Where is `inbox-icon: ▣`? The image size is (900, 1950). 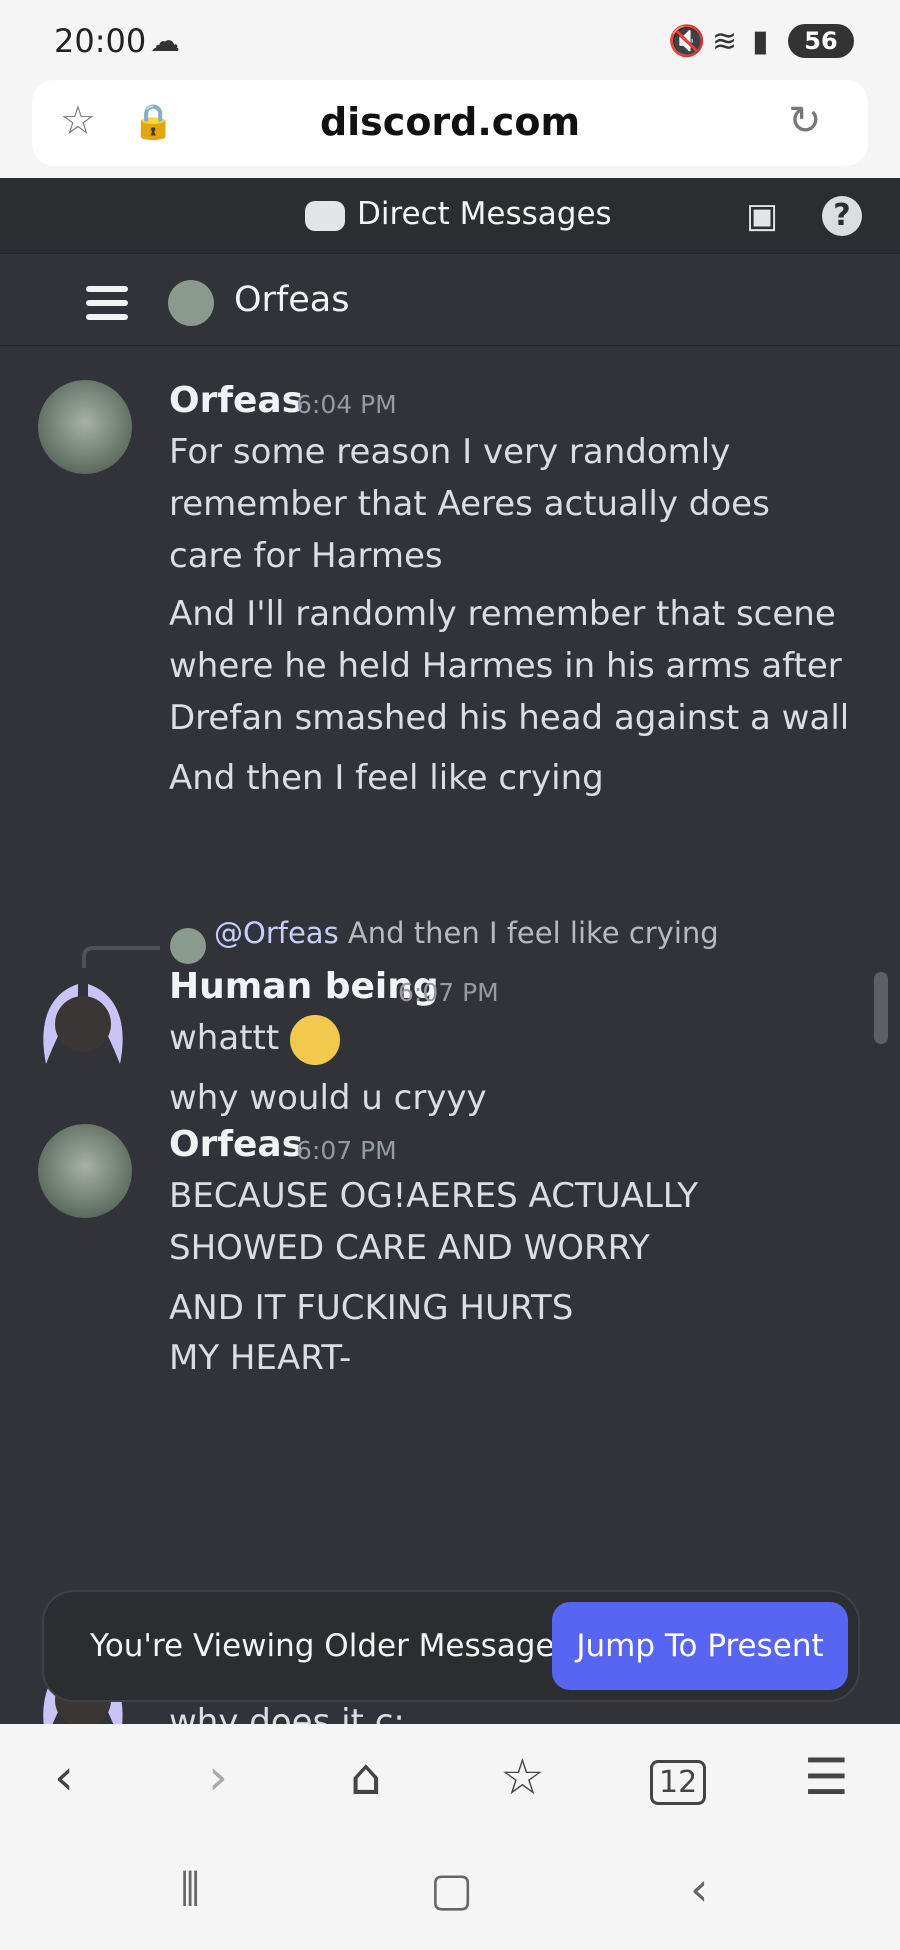
inbox-icon: ▣ is located at coordinates (762, 216).